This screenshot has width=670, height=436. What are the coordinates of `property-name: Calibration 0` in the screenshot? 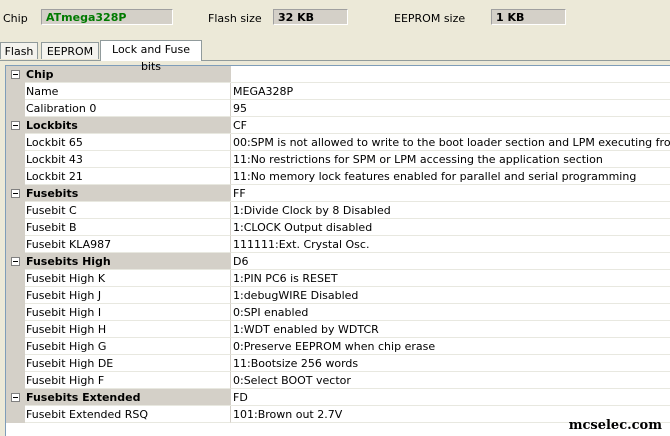 It's located at (128, 108).